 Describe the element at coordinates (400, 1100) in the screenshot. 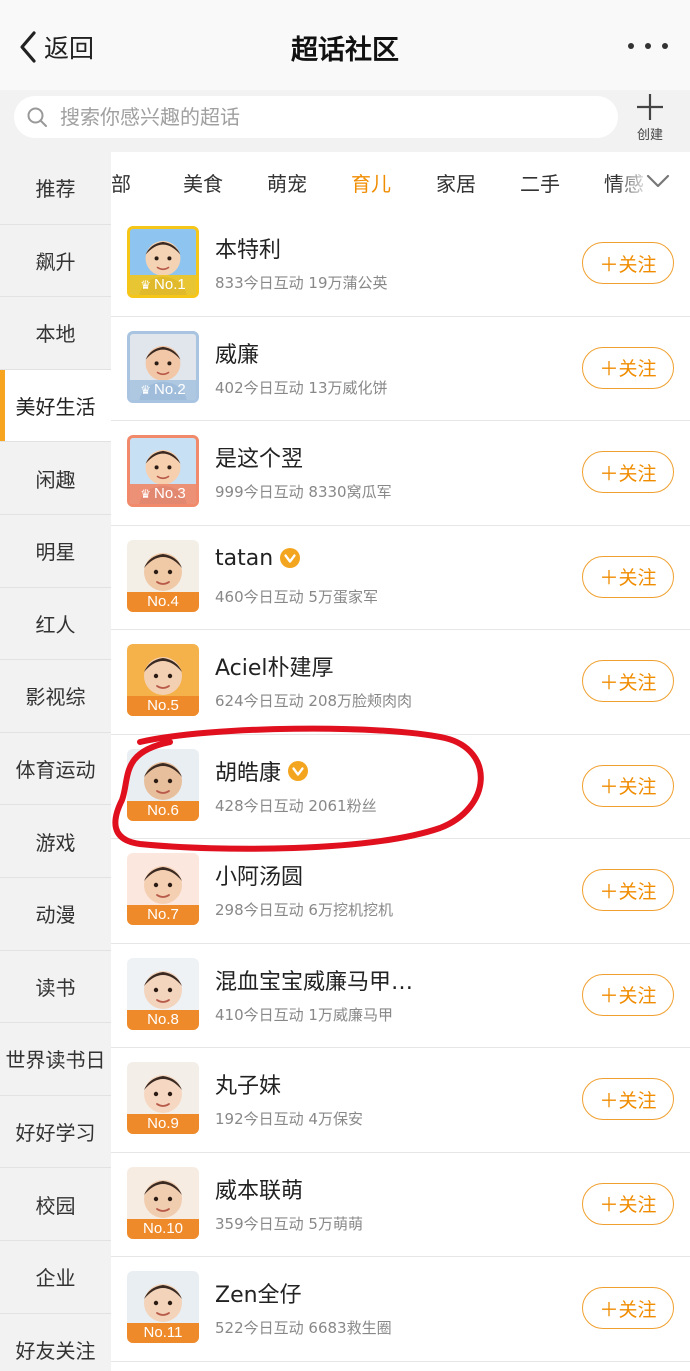

I see `topic-row: No.9 丸子妹 192今日互动 4万保安 ＋关注` at that location.